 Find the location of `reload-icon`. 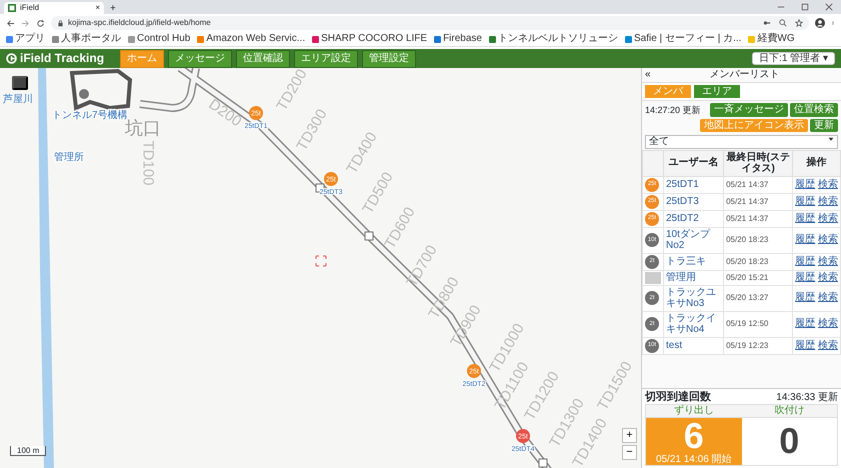

reload-icon is located at coordinates (40, 23).